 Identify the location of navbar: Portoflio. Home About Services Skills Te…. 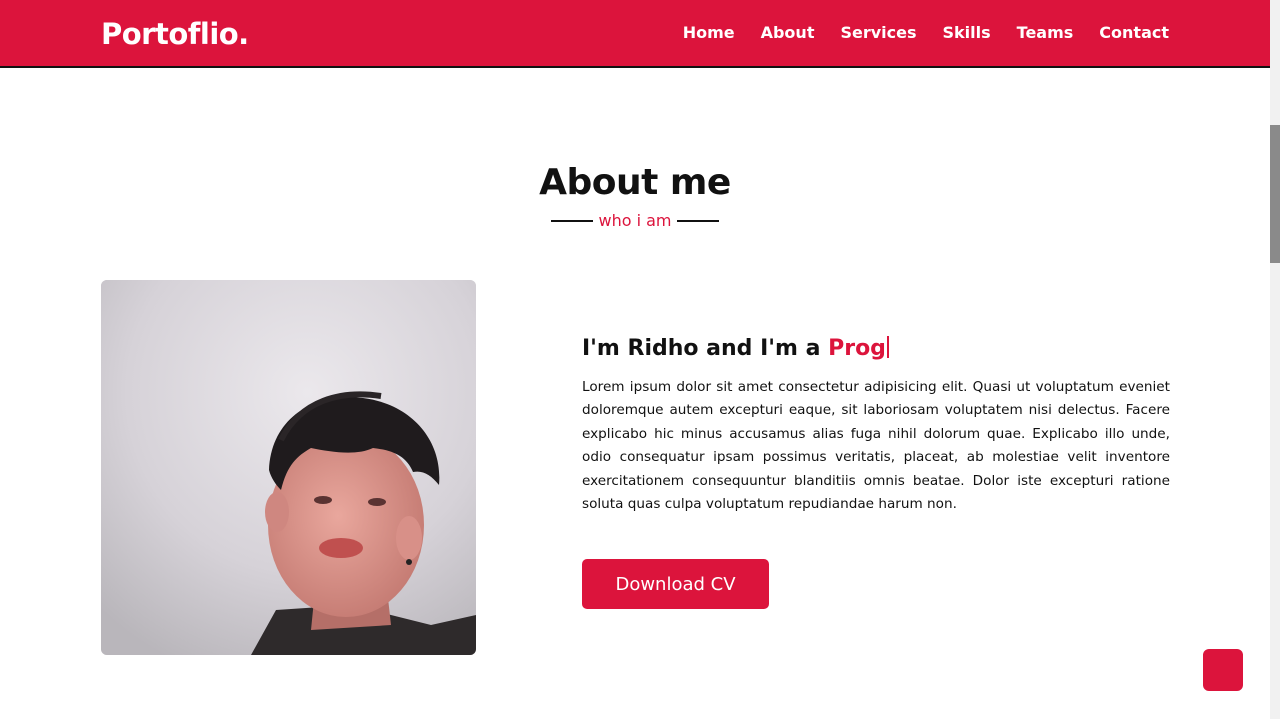
(635, 34).